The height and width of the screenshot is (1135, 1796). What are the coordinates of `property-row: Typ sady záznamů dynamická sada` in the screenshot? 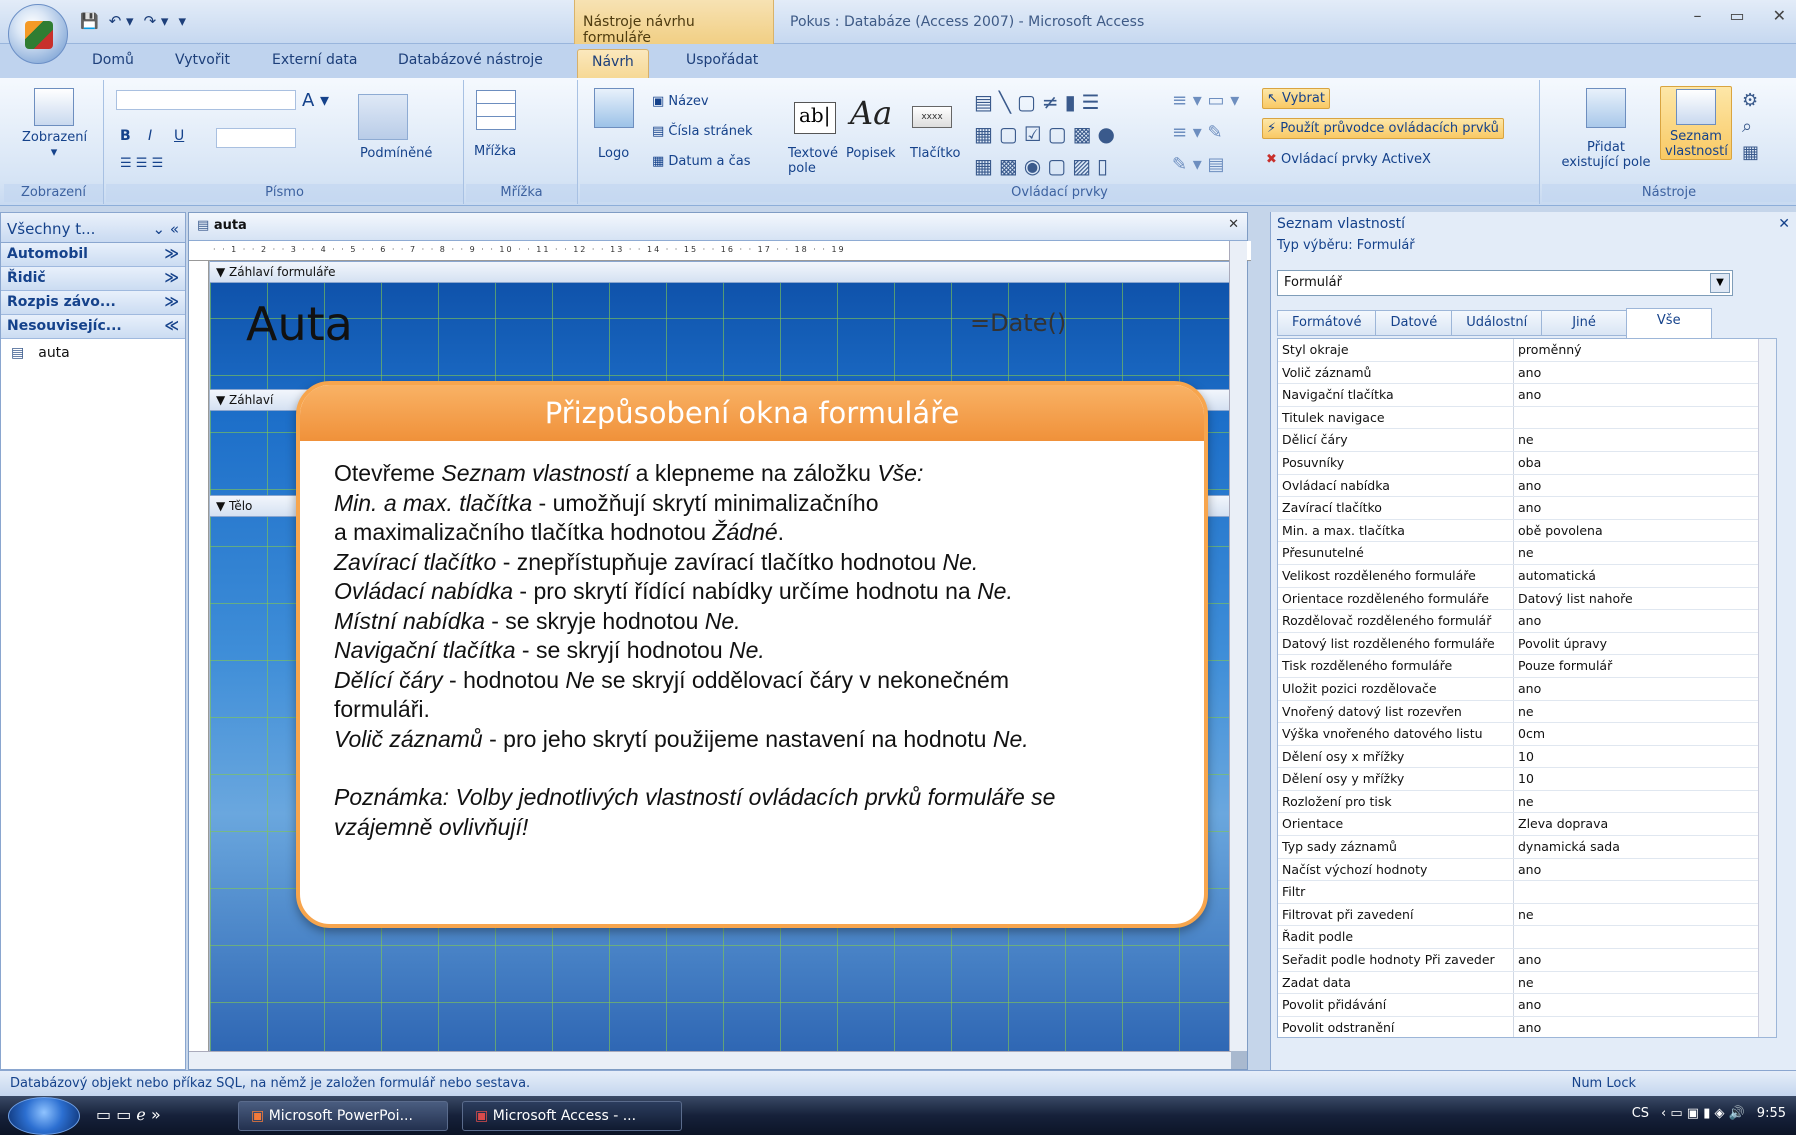 It's located at (1527, 847).